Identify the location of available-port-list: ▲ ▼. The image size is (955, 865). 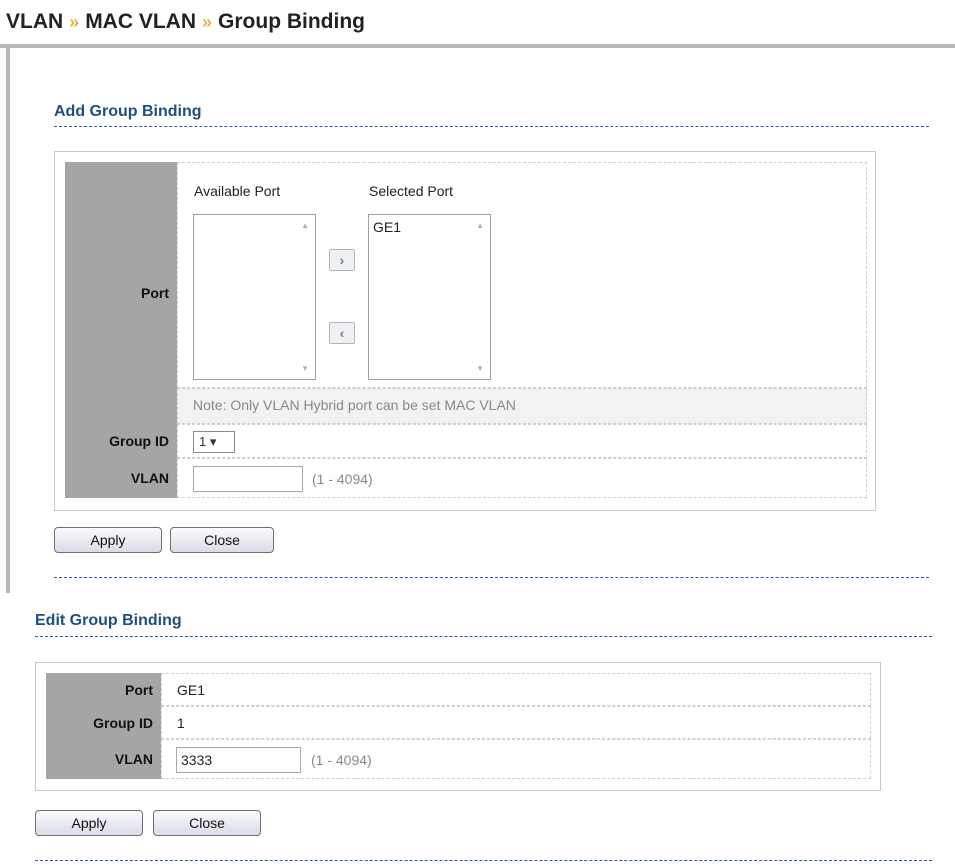
(254, 297).